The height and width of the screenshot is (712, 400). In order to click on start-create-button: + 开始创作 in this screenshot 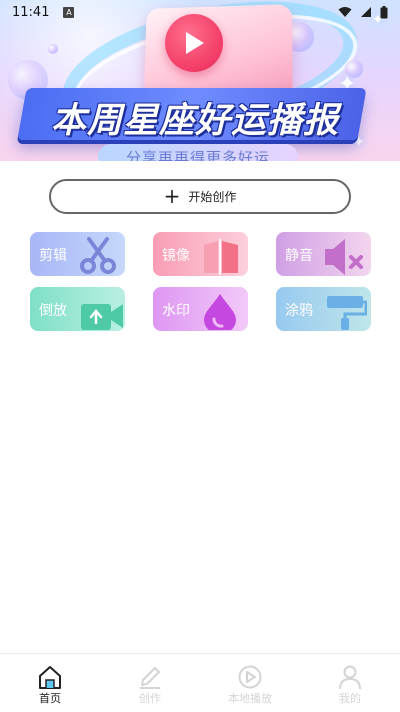, I will do `click(200, 196)`.